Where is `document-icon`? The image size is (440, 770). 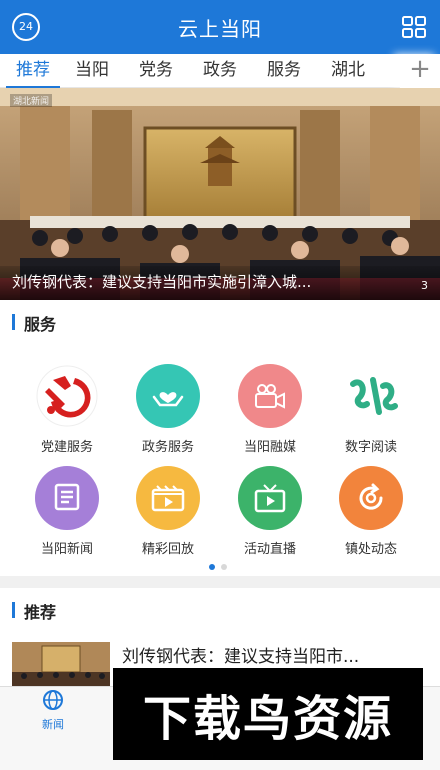
document-icon is located at coordinates (67, 498).